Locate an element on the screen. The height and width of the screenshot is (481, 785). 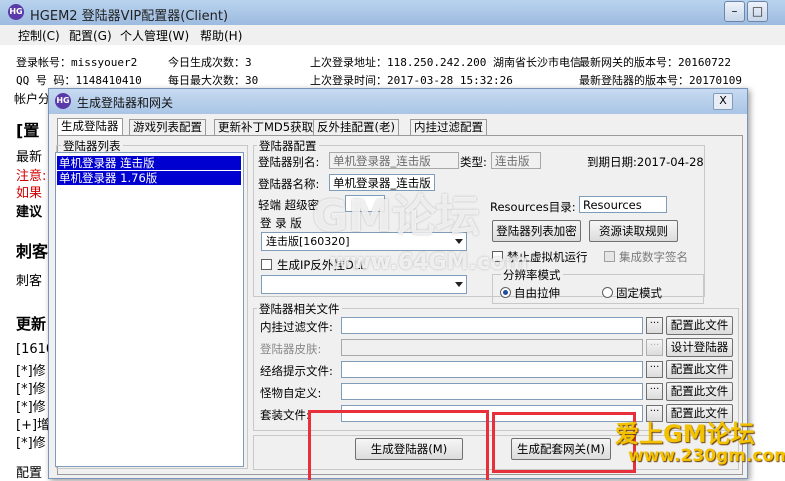
bg-account-text: 帐户分 is located at coordinates (32, 99).